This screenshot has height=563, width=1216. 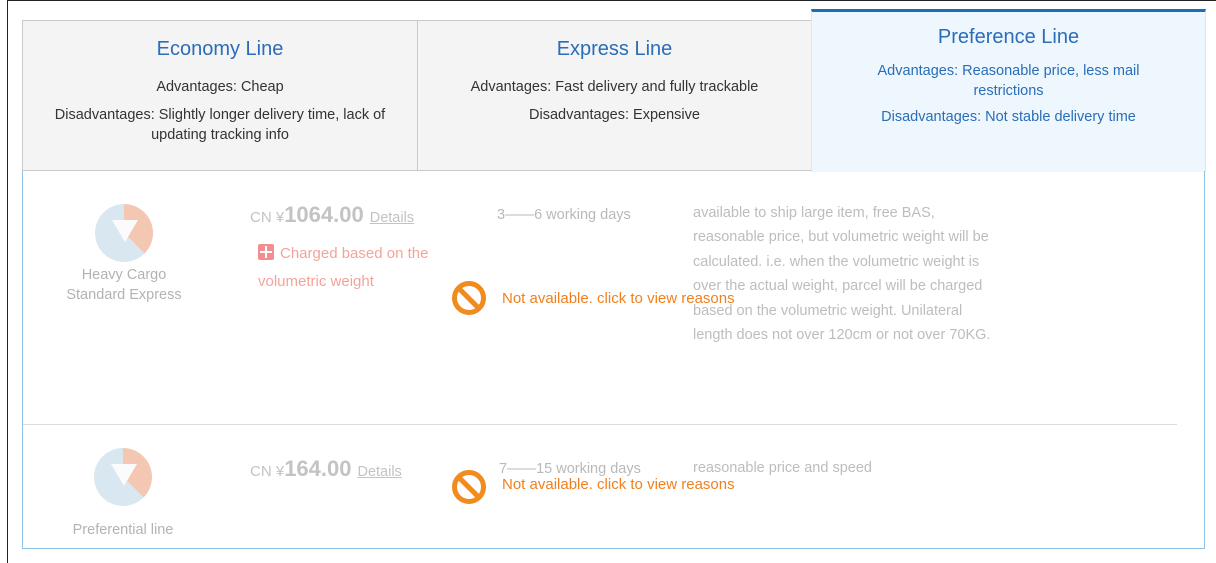 What do you see at coordinates (220, 49) in the screenshot?
I see `tab-title: Economy Line` at bounding box center [220, 49].